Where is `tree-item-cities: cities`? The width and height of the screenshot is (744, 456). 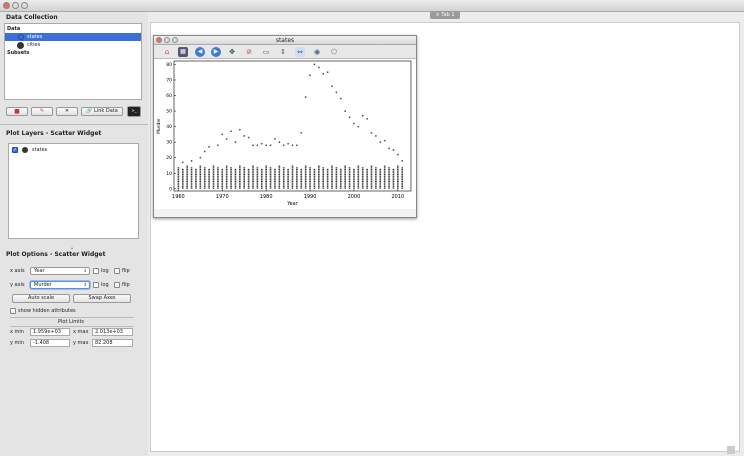 tree-item-cities: cities is located at coordinates (73, 45).